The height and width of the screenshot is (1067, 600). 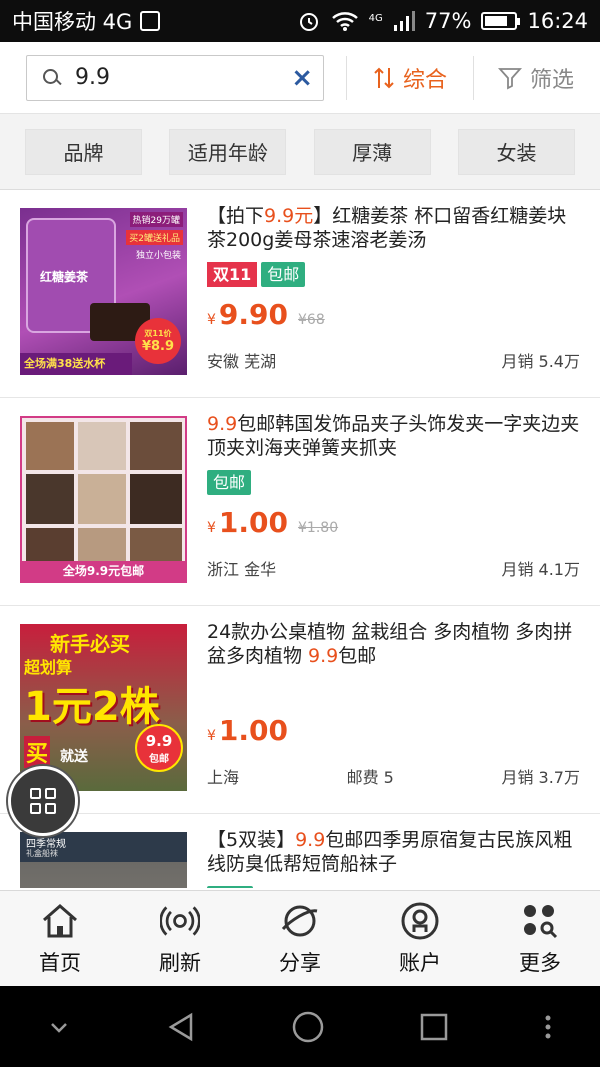 I want to click on chip-womens: 女装, so click(x=516, y=151).